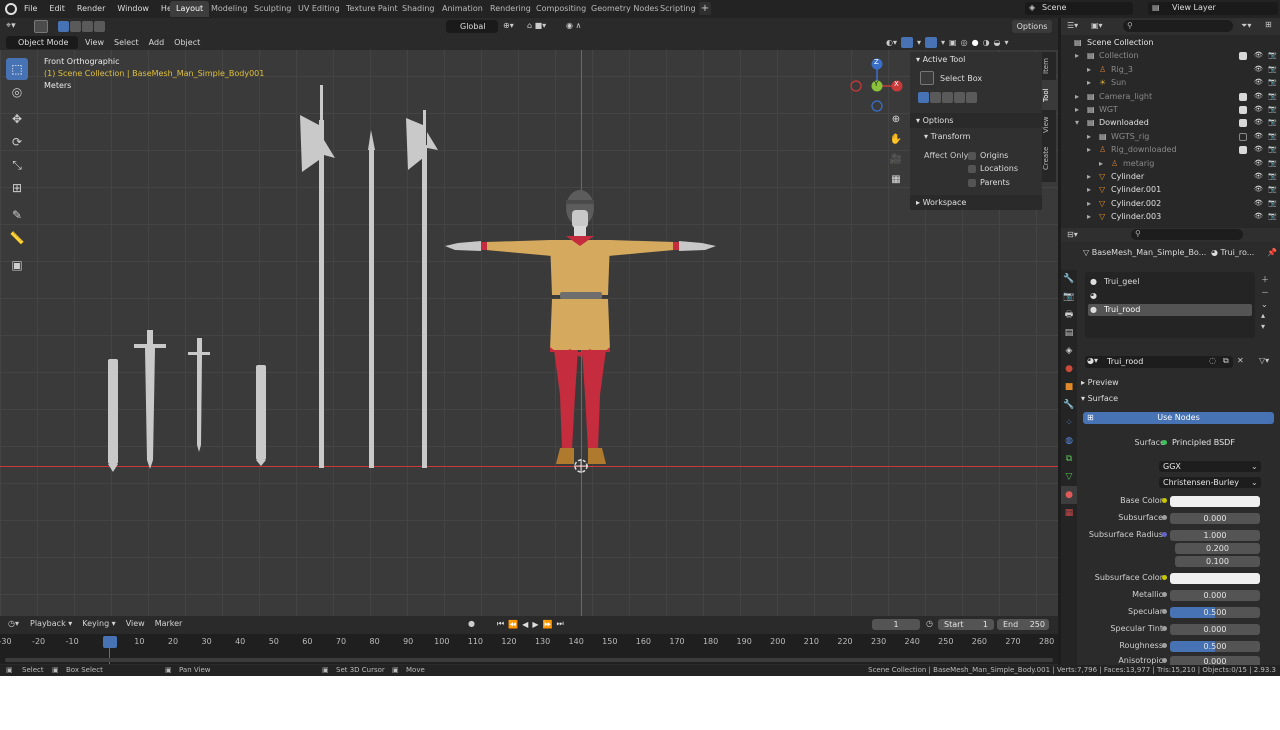 Image resolution: width=1280 pixels, height=730 pixels. I want to click on tab-animation: Animation, so click(462, 9).